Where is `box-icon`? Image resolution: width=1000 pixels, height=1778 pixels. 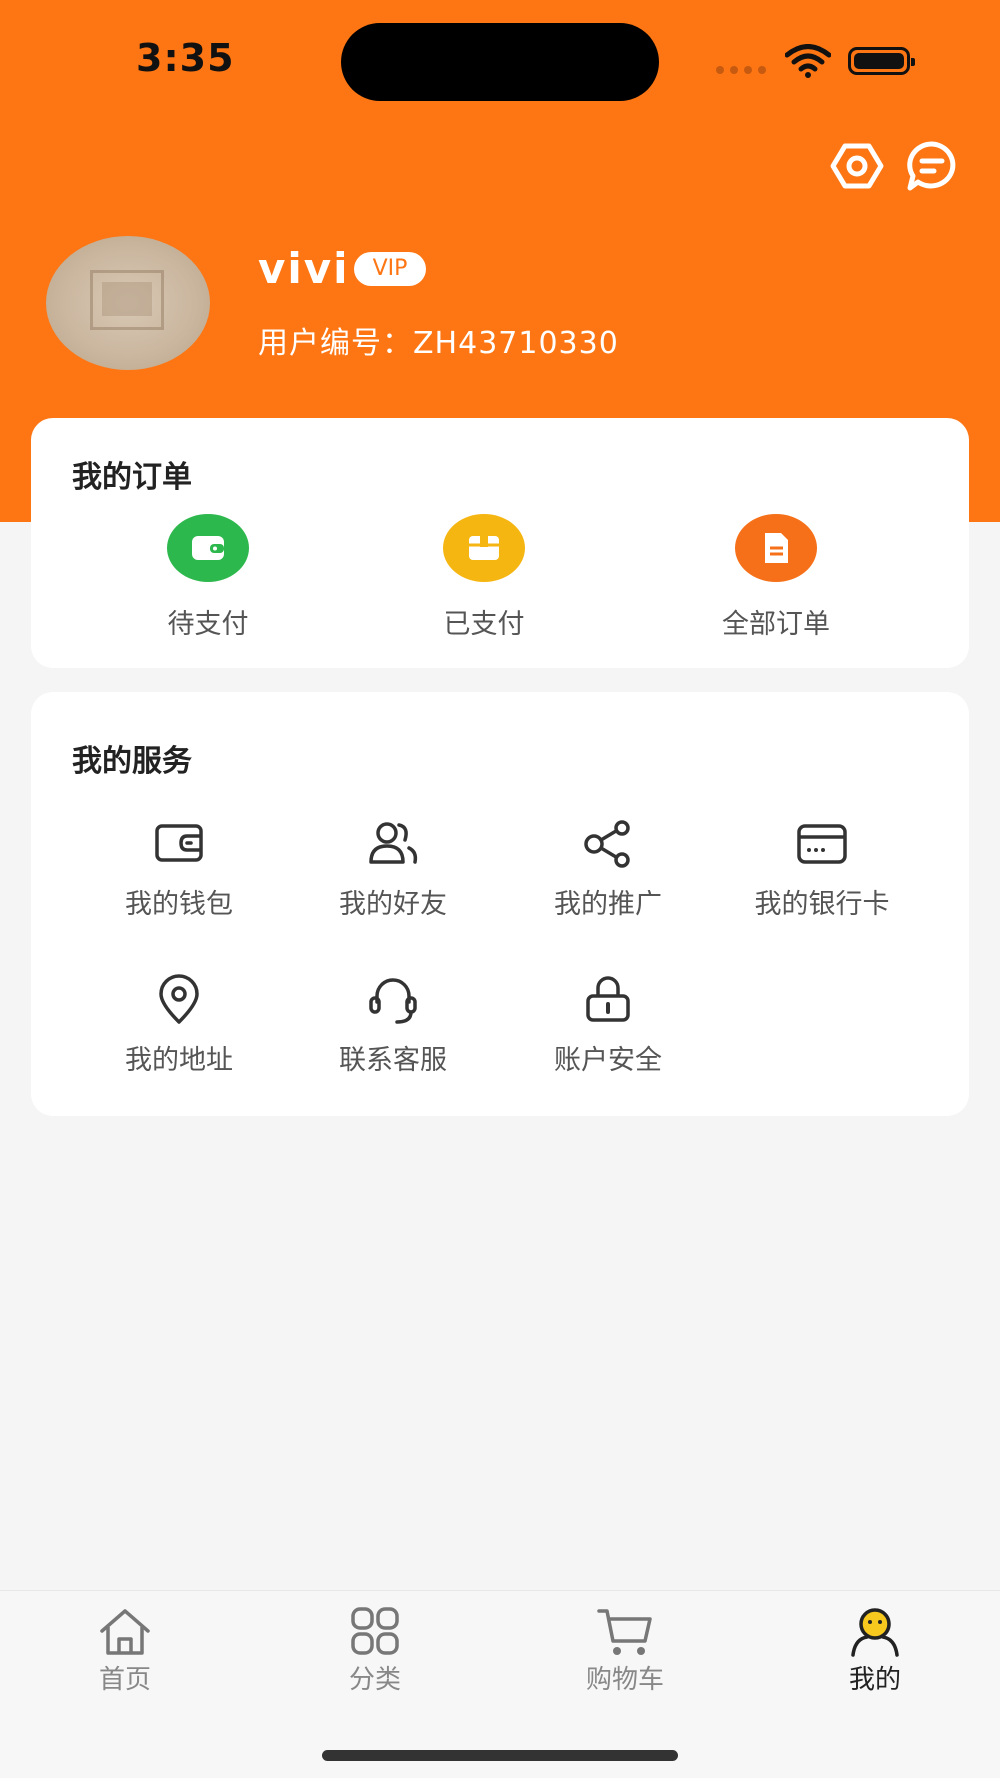
box-icon is located at coordinates (484, 548).